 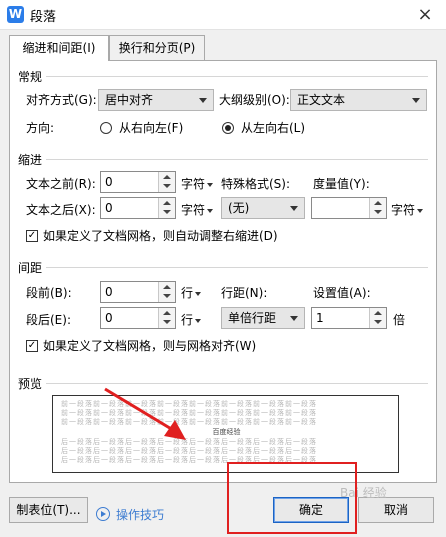 I want to click on space-before-spinner, so click(x=166, y=292).